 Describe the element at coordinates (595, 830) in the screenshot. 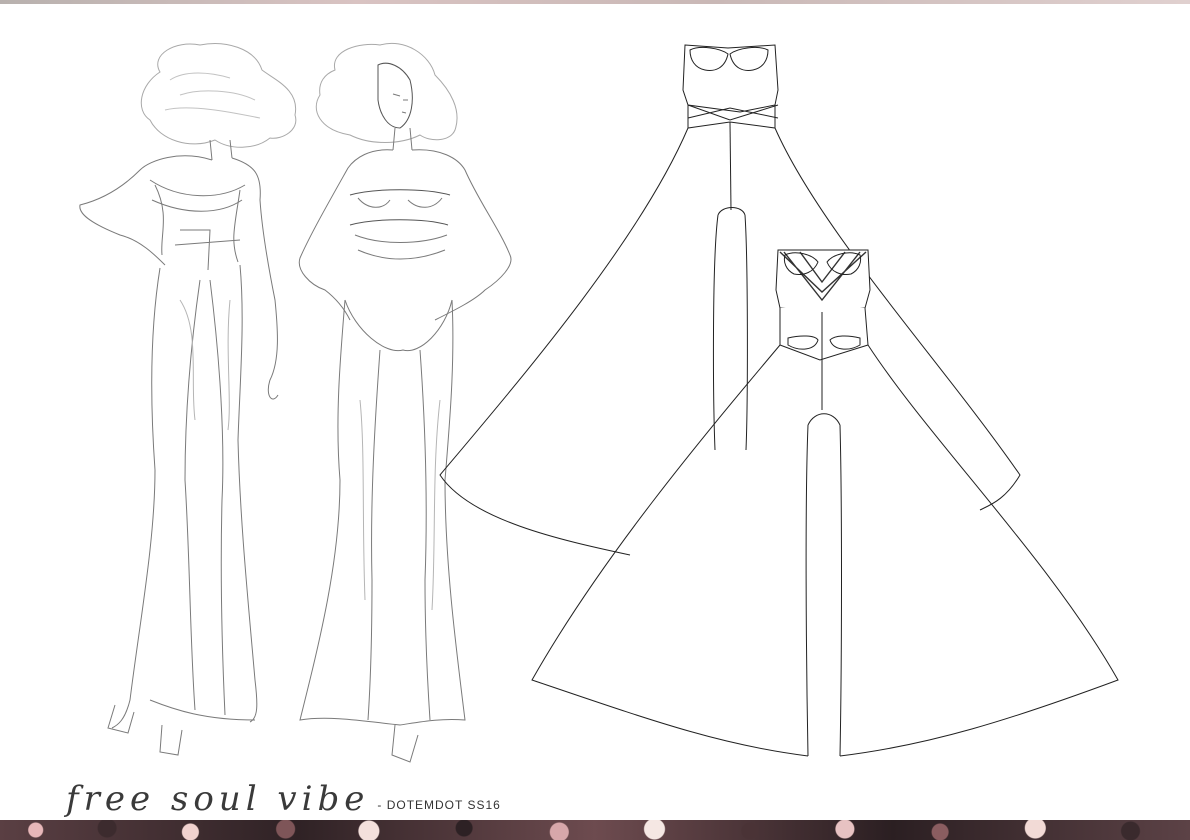

I see `bottom-floral-border` at that location.